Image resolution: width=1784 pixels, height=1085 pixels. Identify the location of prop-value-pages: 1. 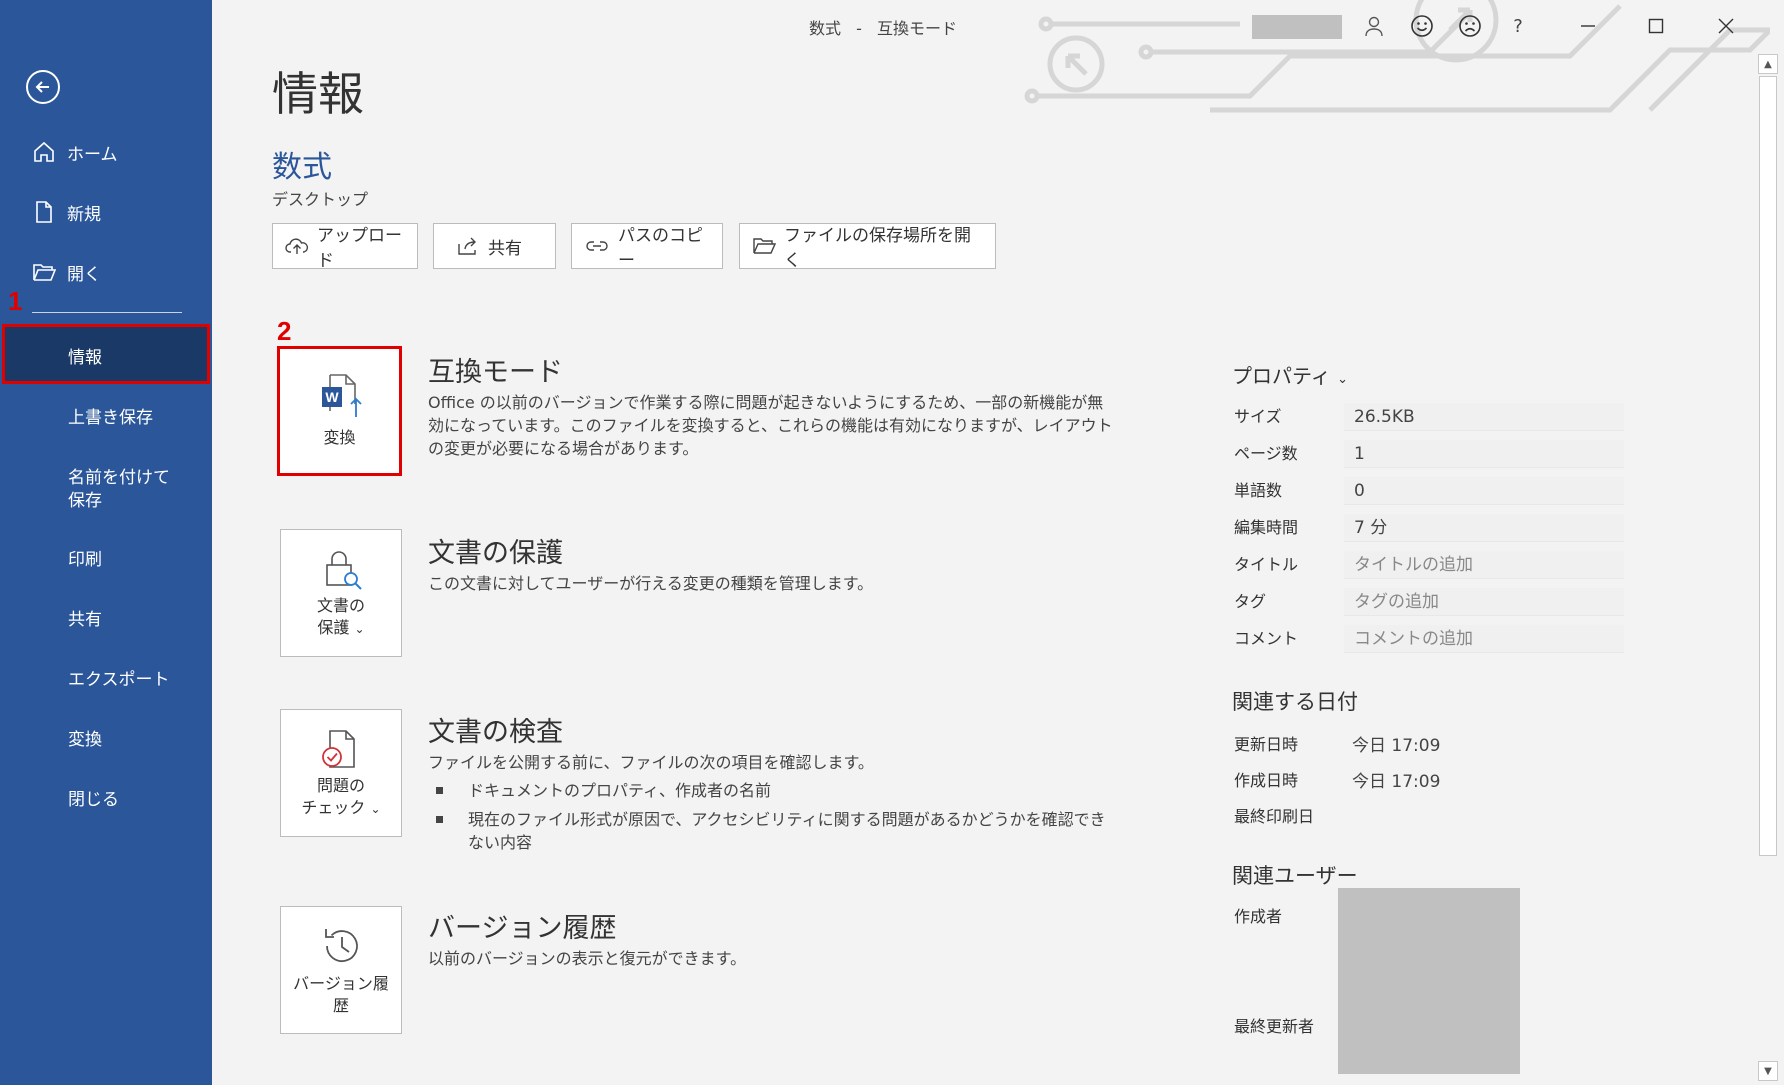
(1484, 454).